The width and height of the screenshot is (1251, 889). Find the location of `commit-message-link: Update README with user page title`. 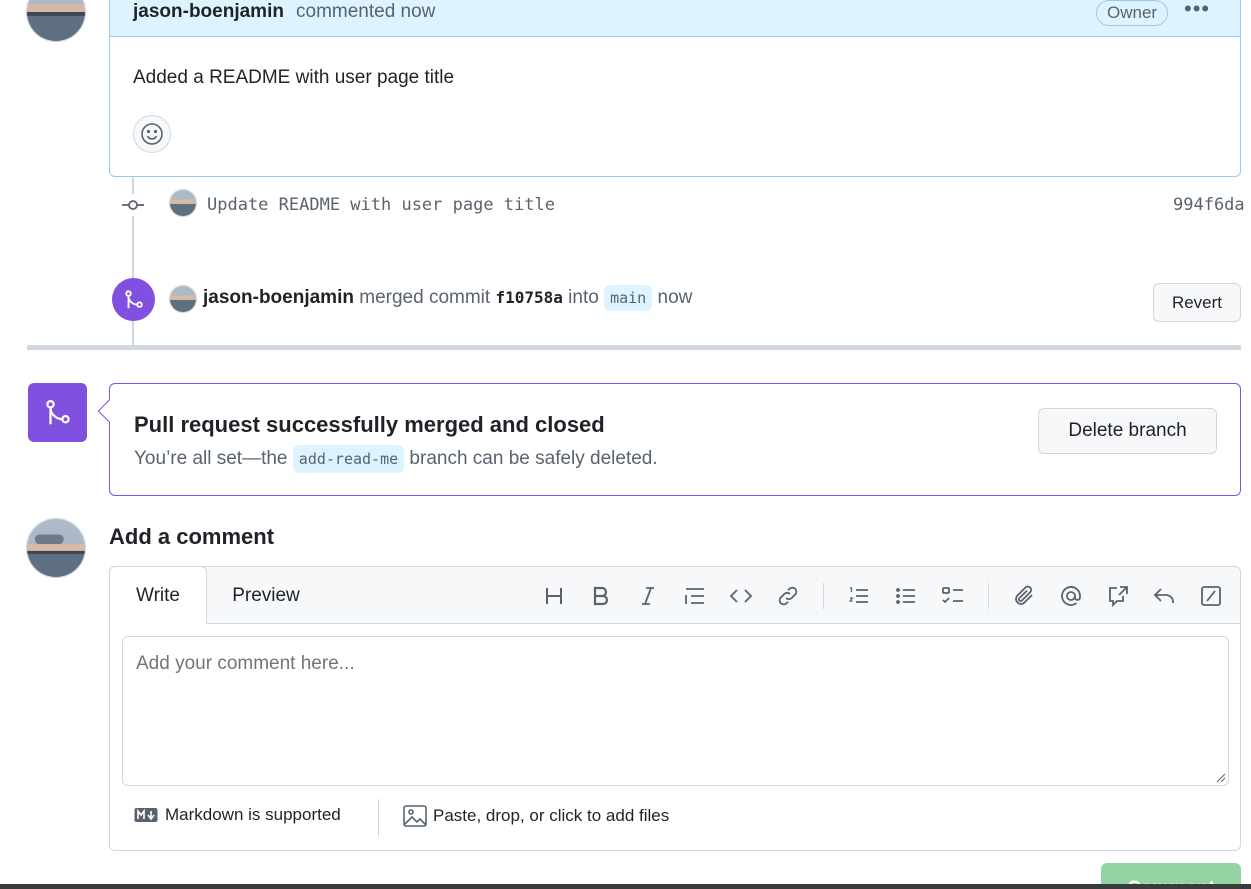

commit-message-link: Update README with user page title is located at coordinates (381, 205).